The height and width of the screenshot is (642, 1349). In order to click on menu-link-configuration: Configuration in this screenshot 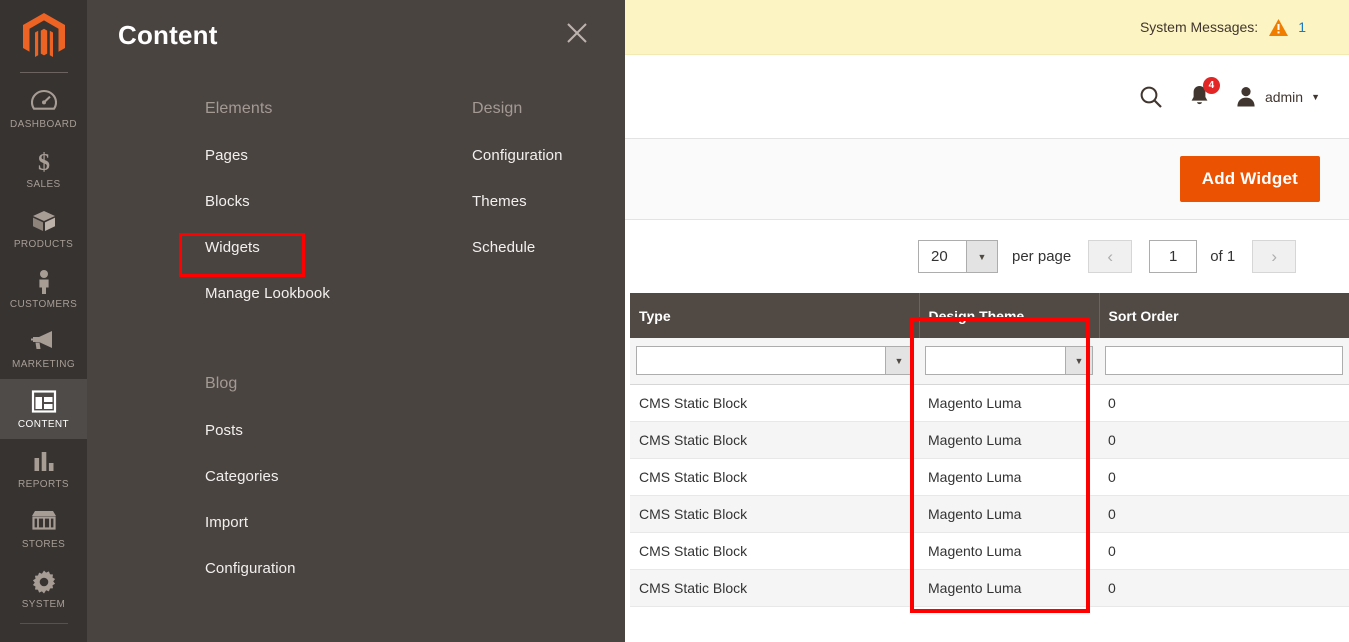, I will do `click(517, 155)`.